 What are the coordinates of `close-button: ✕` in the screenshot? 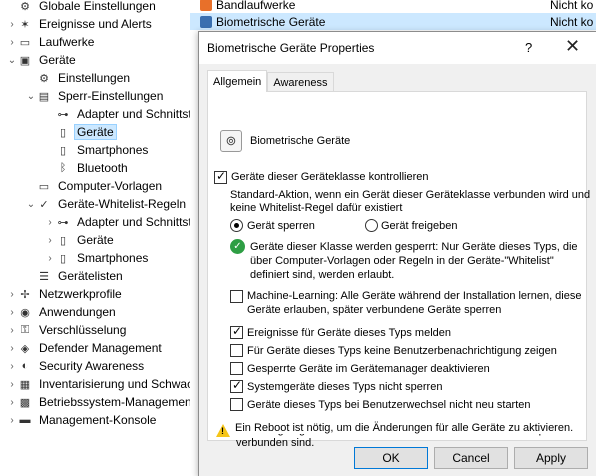 It's located at (572, 46).